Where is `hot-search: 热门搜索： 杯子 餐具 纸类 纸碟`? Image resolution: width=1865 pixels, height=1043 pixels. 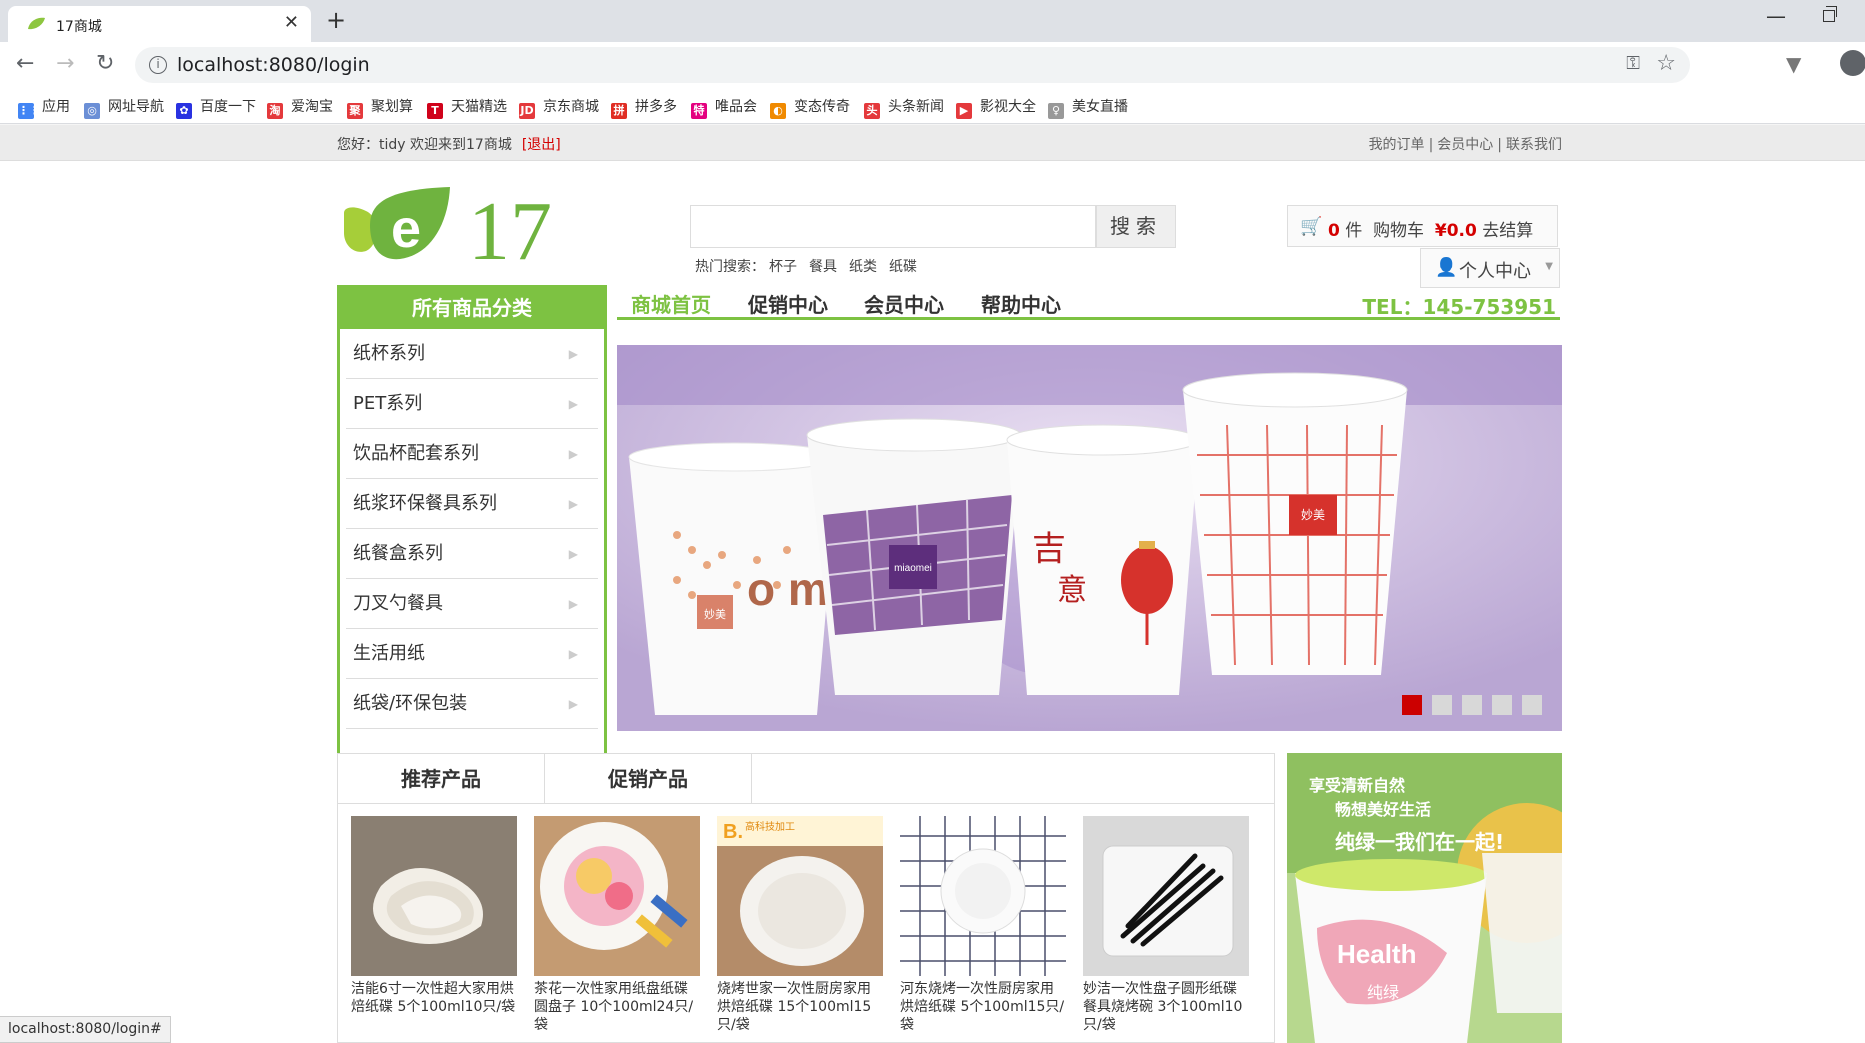
hot-search: 热门搜索： 杯子 餐具 纸类 纸碟 is located at coordinates (812, 266).